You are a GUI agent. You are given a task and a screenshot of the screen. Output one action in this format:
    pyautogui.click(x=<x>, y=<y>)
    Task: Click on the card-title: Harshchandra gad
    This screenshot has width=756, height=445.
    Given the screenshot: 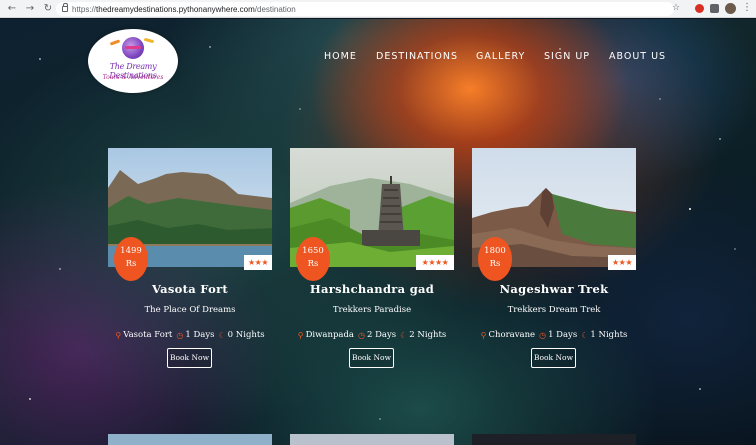 What is the action you would take?
    pyautogui.click(x=372, y=289)
    